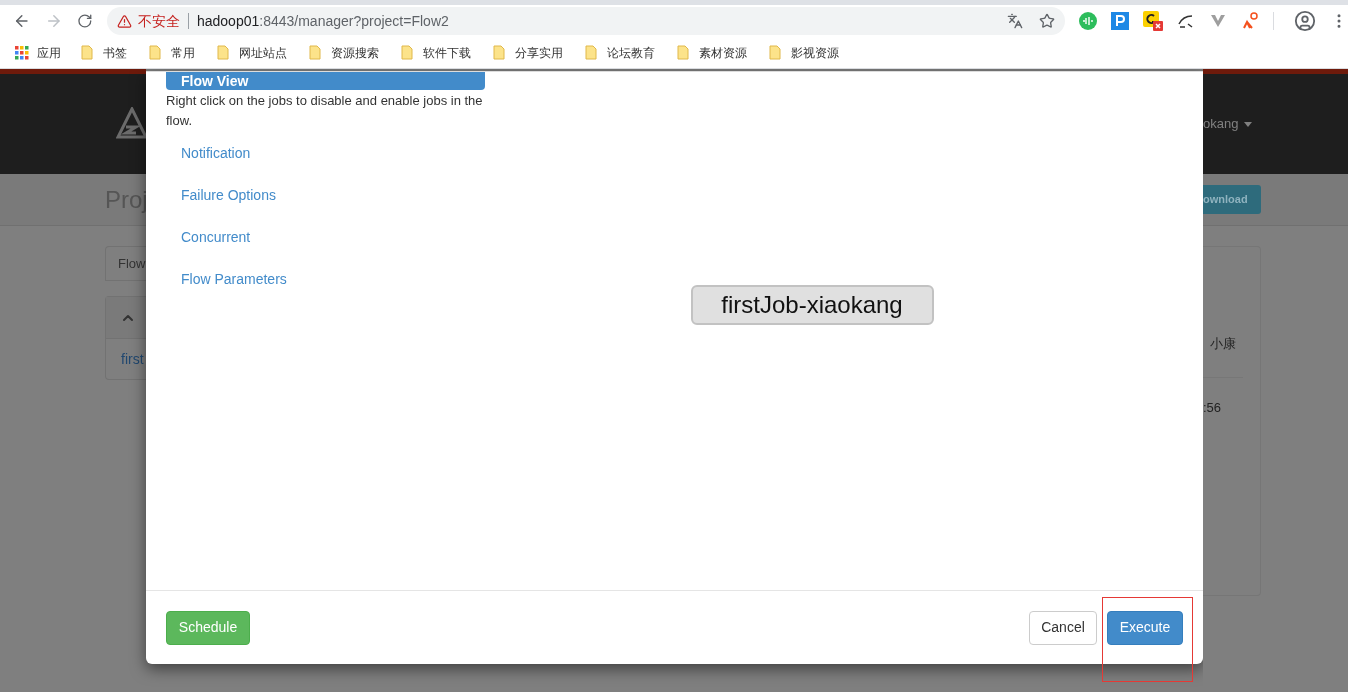 This screenshot has width=1348, height=692. Describe the element at coordinates (22, 52) in the screenshot. I see `apps-grid-icon` at that location.